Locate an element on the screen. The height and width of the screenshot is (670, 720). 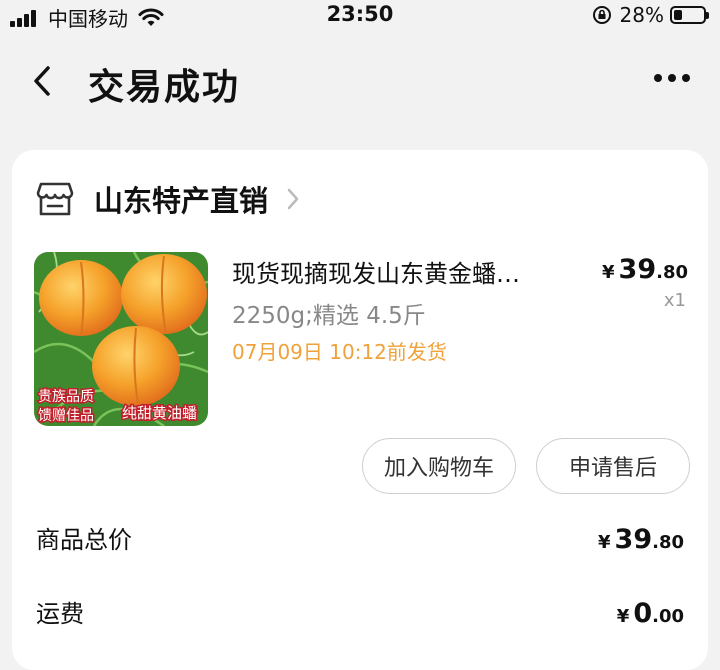
rotation-lock-icon is located at coordinates (601, 15).